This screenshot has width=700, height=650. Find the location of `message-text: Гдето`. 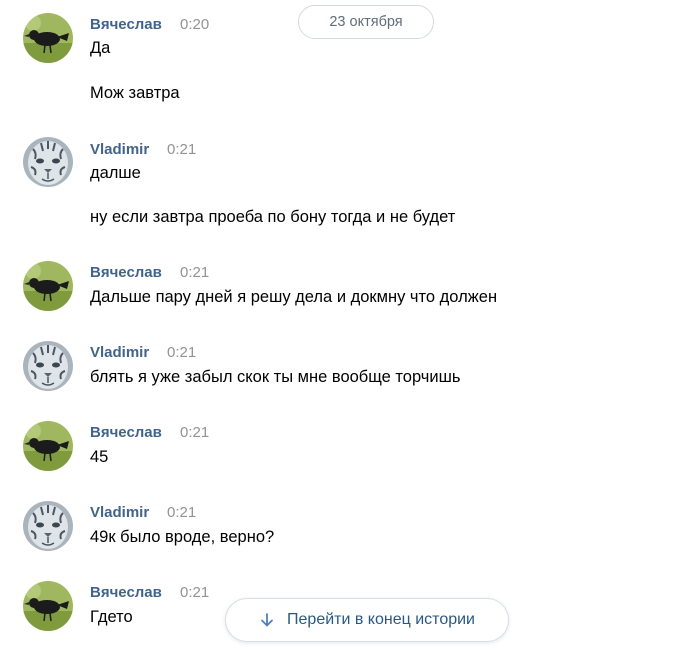

message-text: Гдето is located at coordinates (111, 617).